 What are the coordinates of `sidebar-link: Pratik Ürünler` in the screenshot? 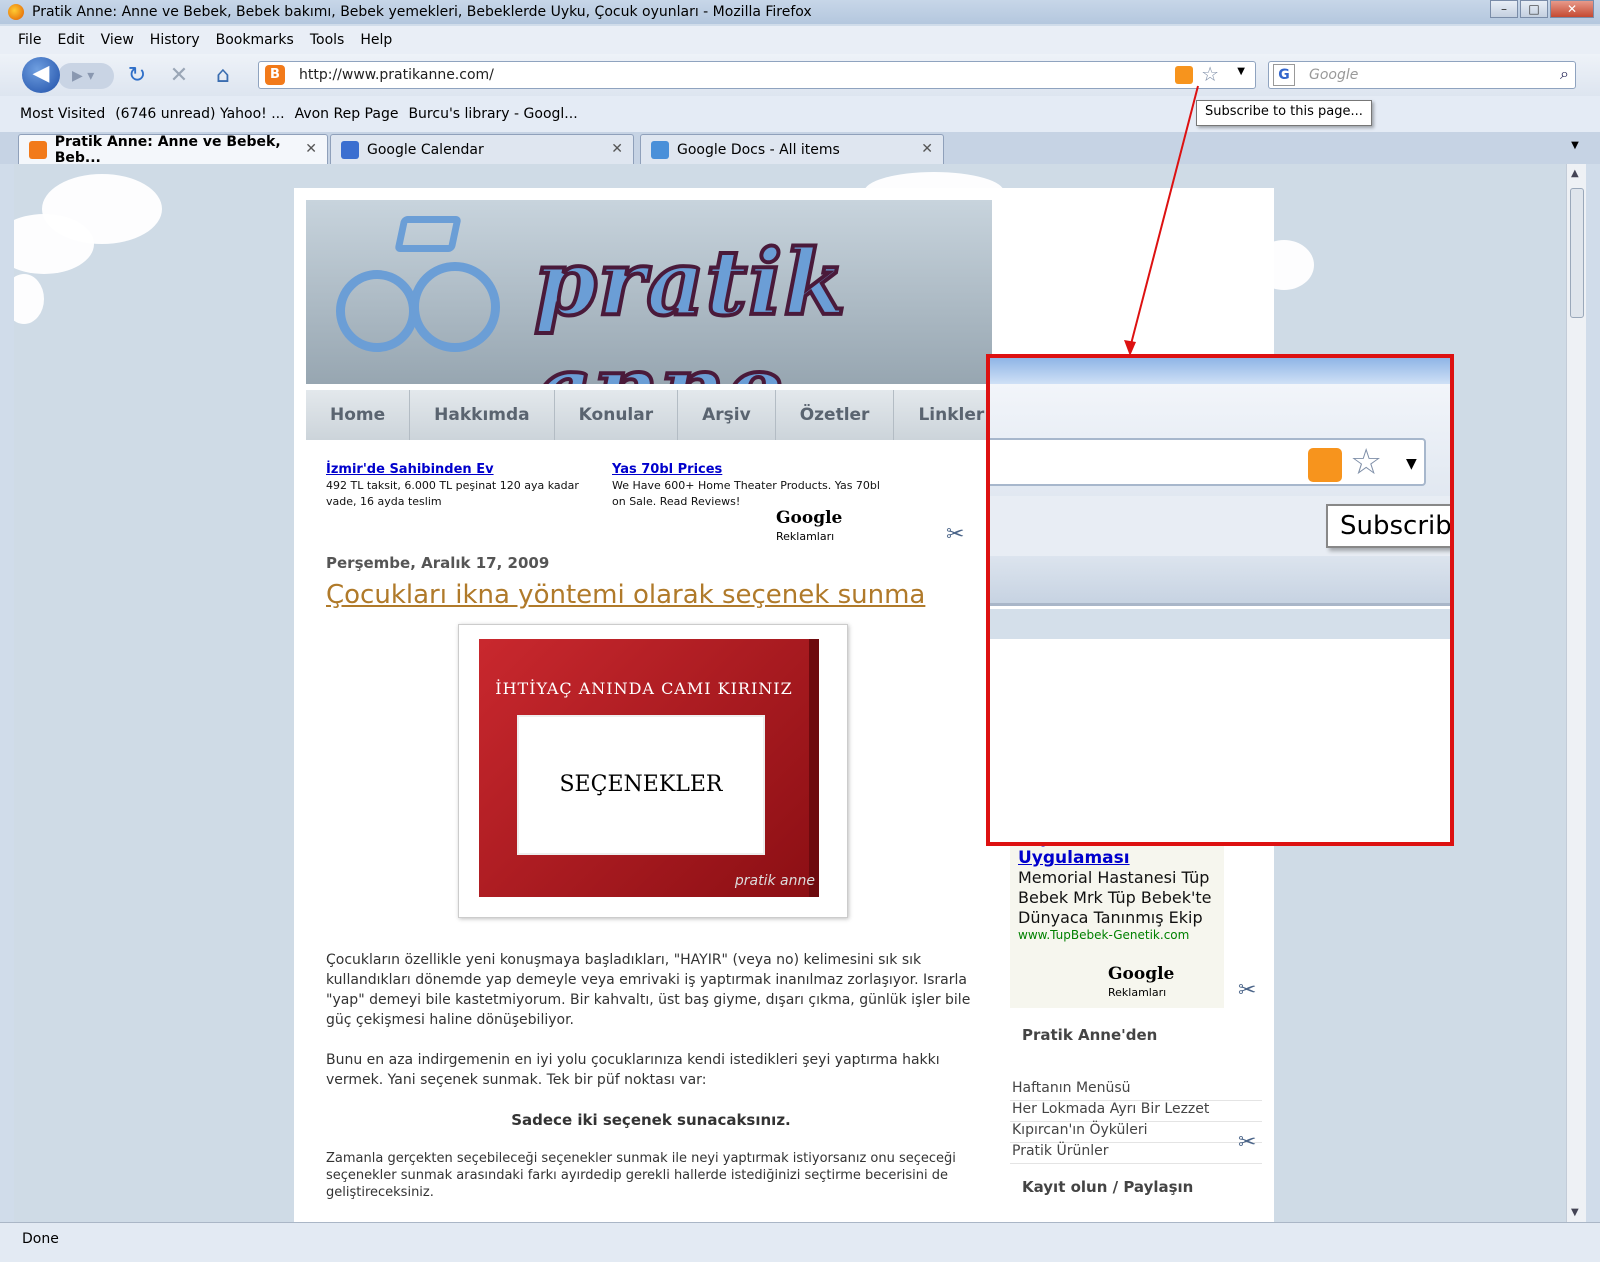 It's located at (1136, 1153).